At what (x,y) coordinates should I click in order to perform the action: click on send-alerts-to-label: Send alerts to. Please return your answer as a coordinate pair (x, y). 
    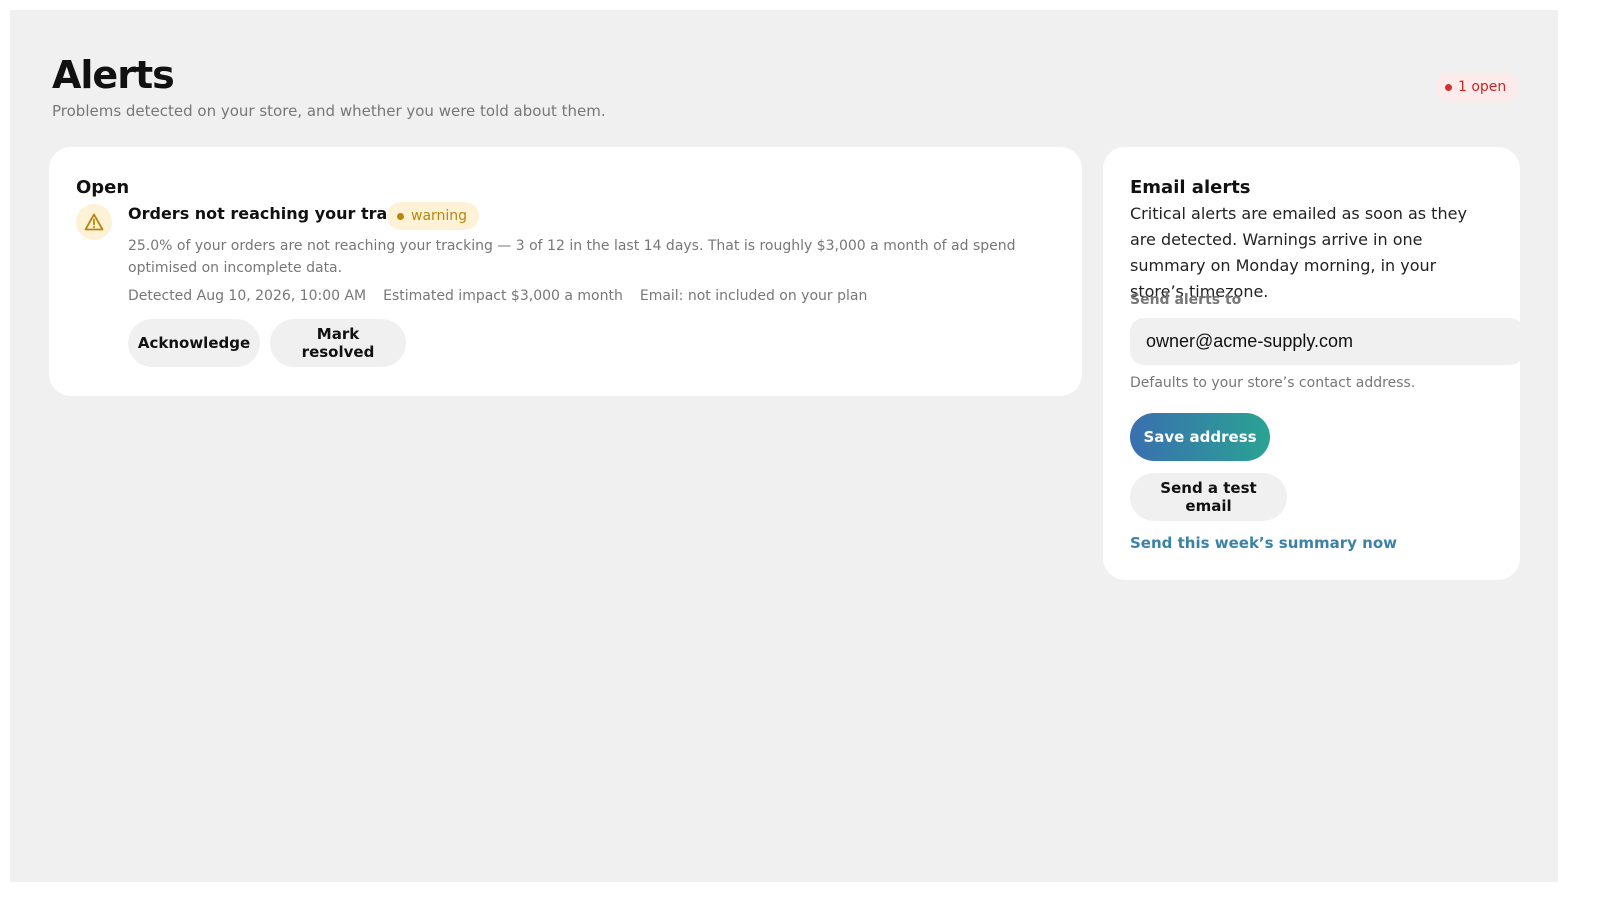
    Looking at the image, I should click on (1186, 300).